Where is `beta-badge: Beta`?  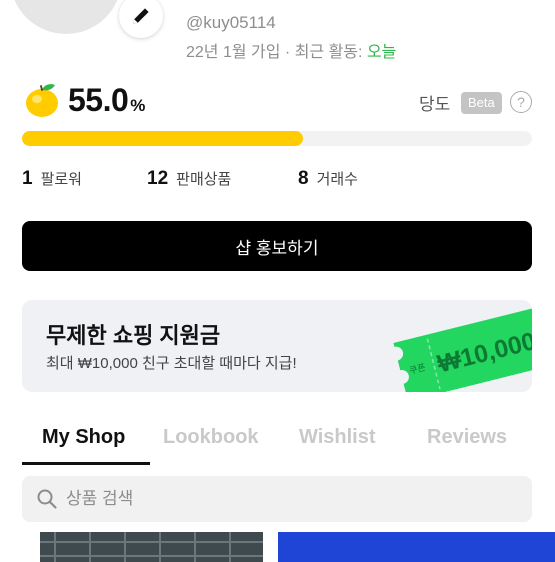
beta-badge: Beta is located at coordinates (481, 103).